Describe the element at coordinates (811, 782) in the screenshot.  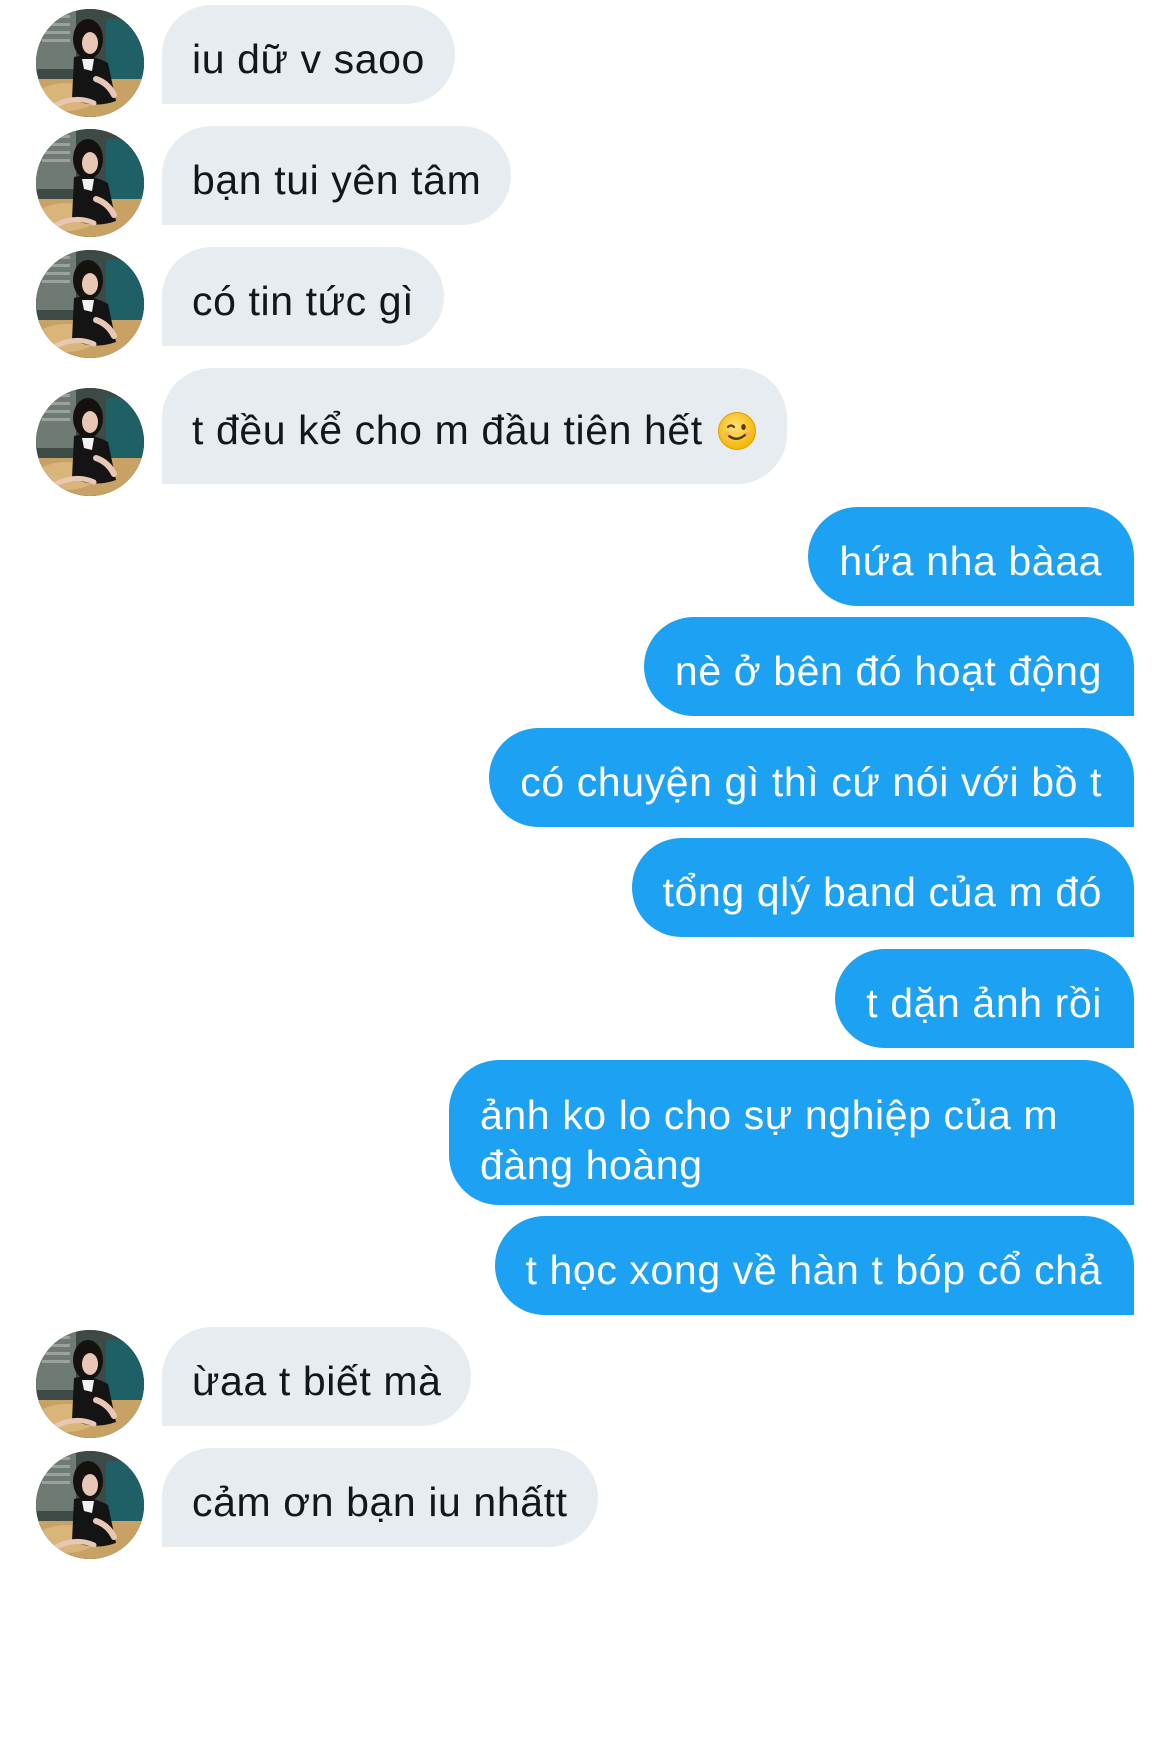
I see `message-text: có chuyện gì thì cứ nói với bồ t` at that location.